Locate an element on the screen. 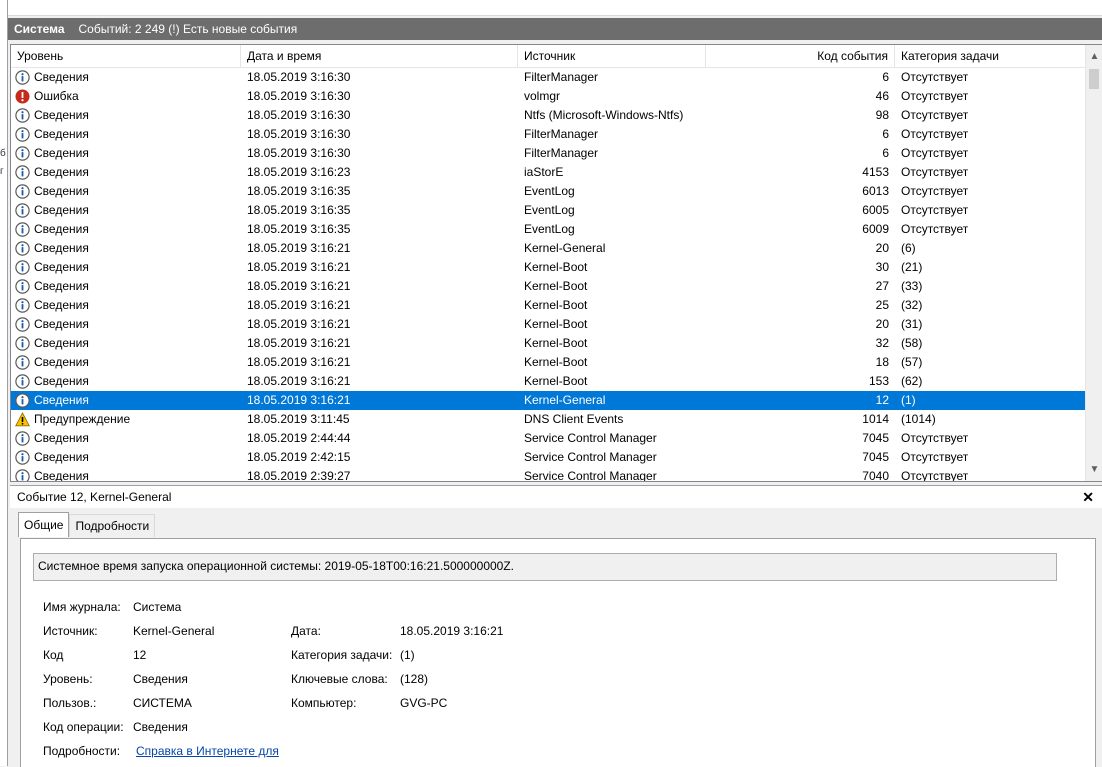 The height and width of the screenshot is (767, 1102). left-pane-glyph: г is located at coordinates (2, 171).